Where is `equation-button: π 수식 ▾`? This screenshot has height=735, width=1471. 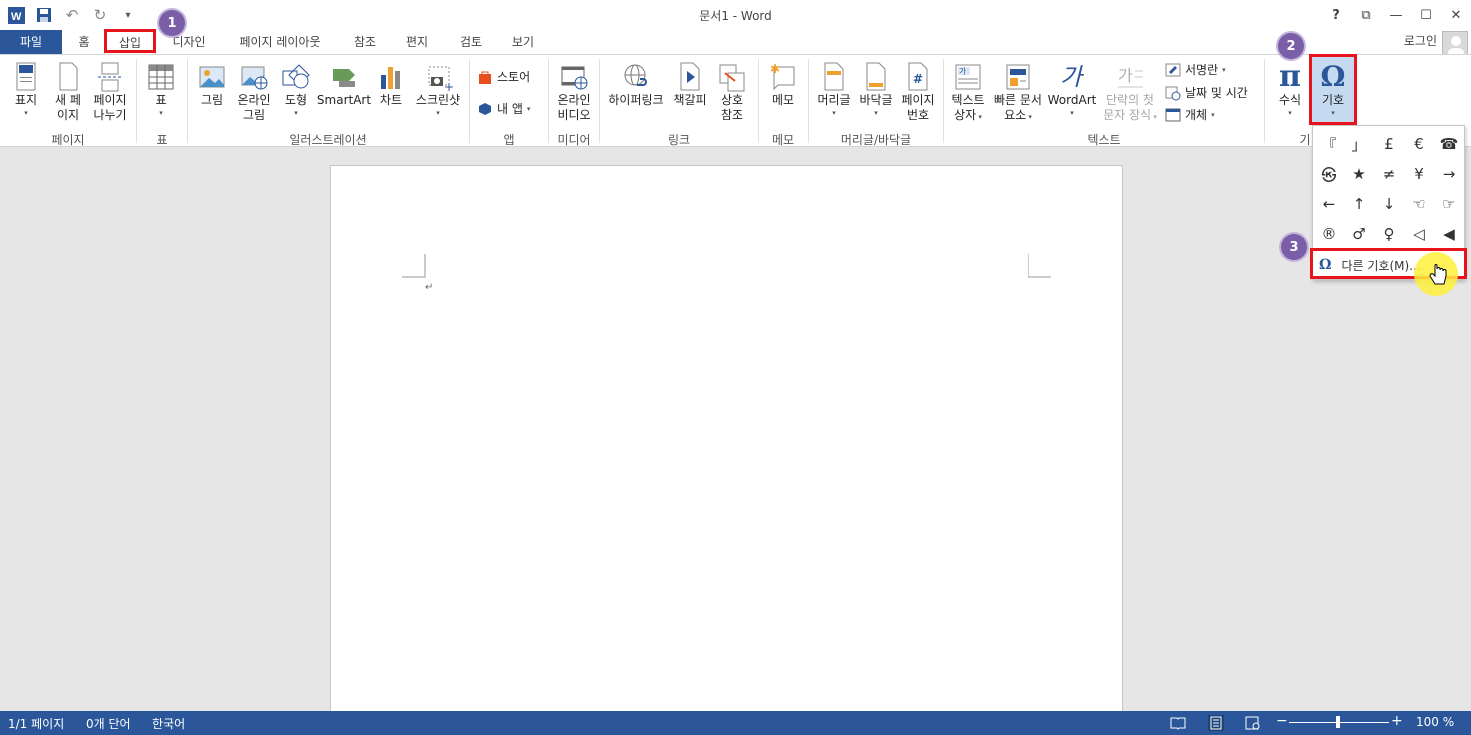
equation-button: π 수식 ▾ is located at coordinates (1290, 89).